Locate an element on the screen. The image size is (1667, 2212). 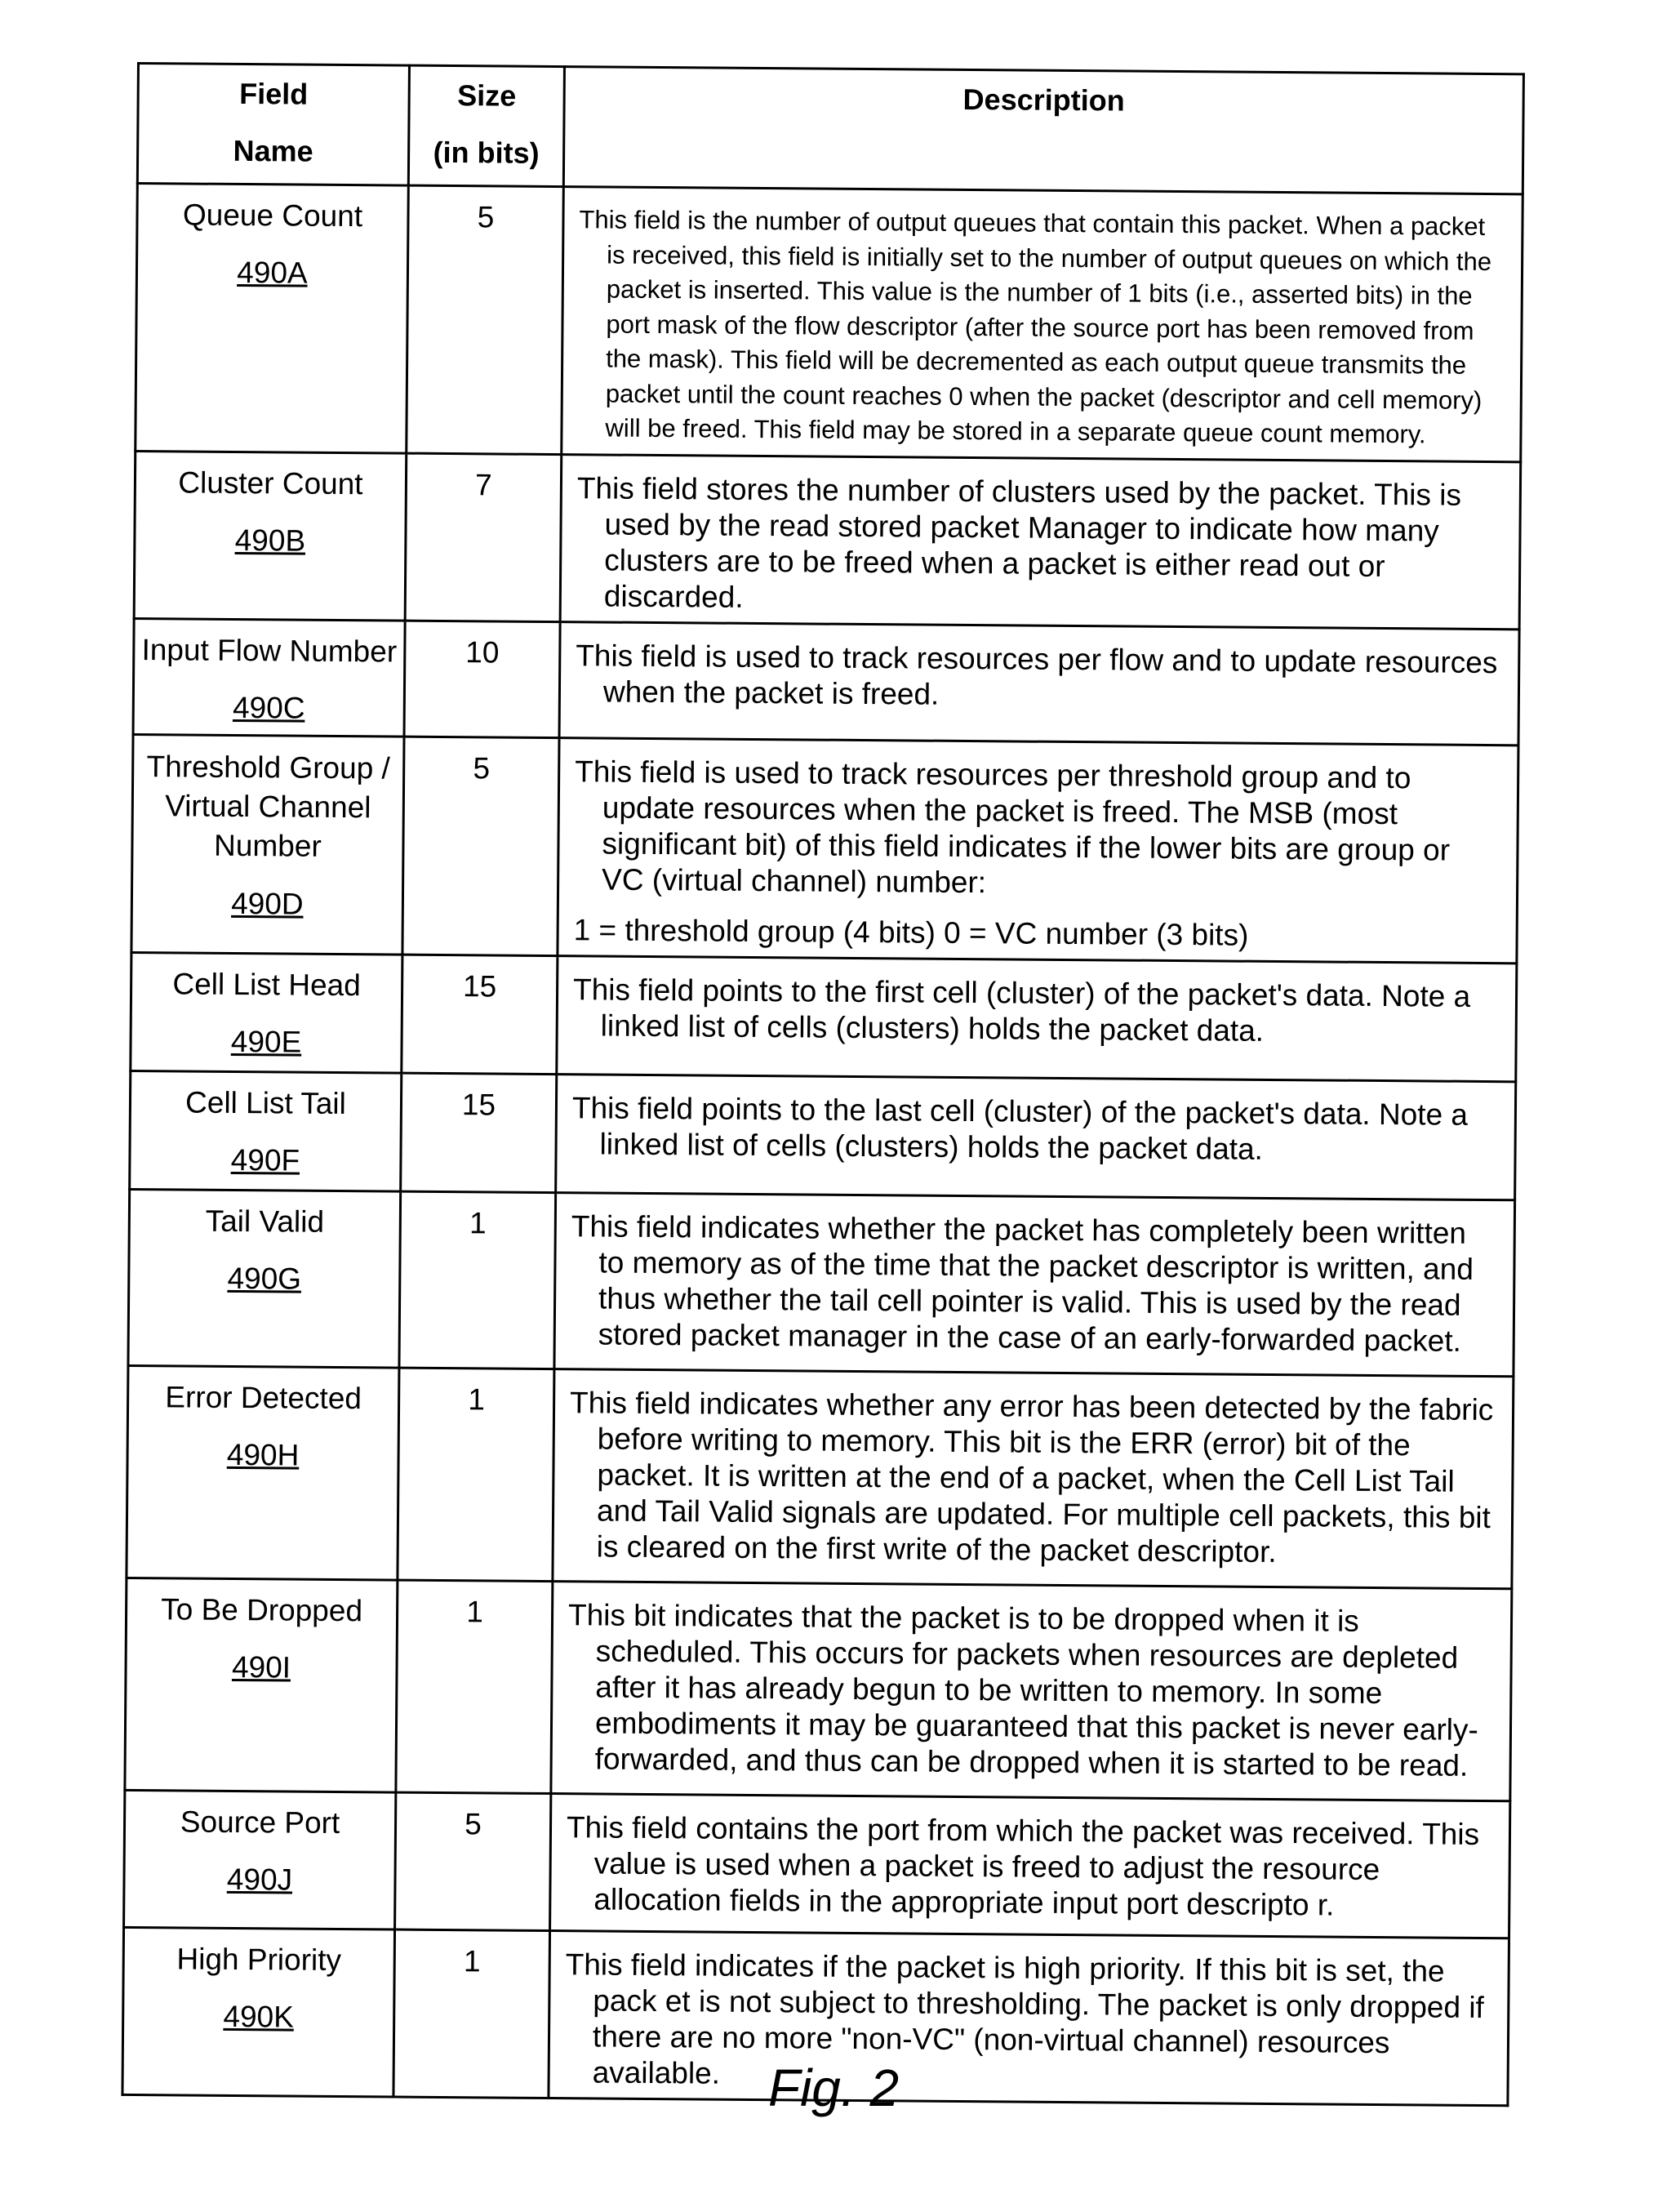
header-field-line2: Name is located at coordinates (273, 150).